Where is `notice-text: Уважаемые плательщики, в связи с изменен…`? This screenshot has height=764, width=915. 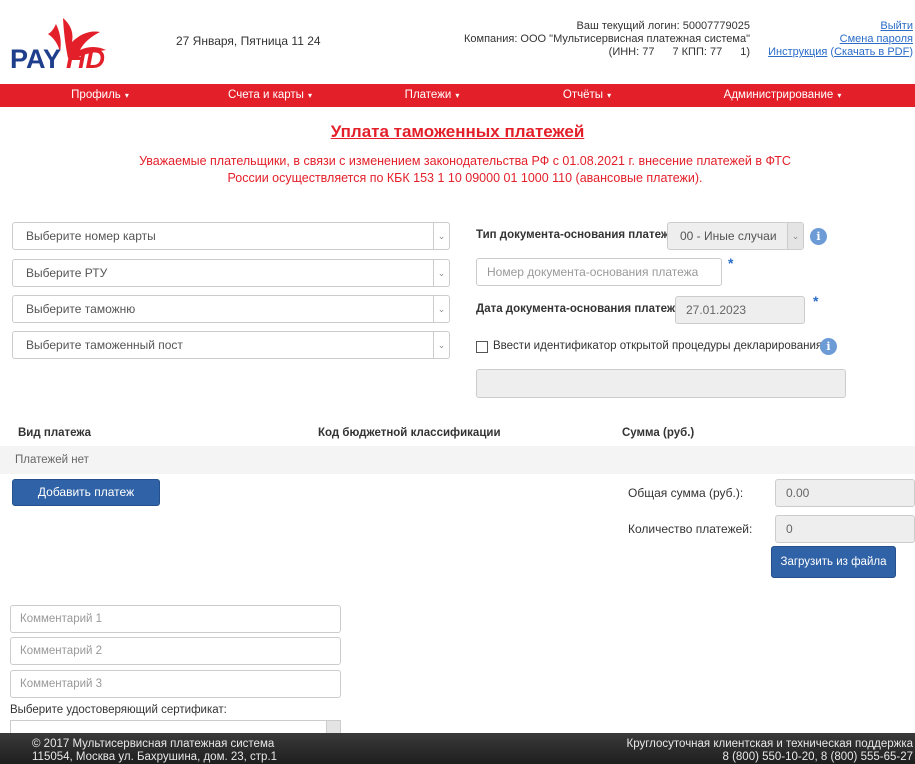 notice-text: Уважаемые плательщики, в связи с изменен… is located at coordinates (465, 170).